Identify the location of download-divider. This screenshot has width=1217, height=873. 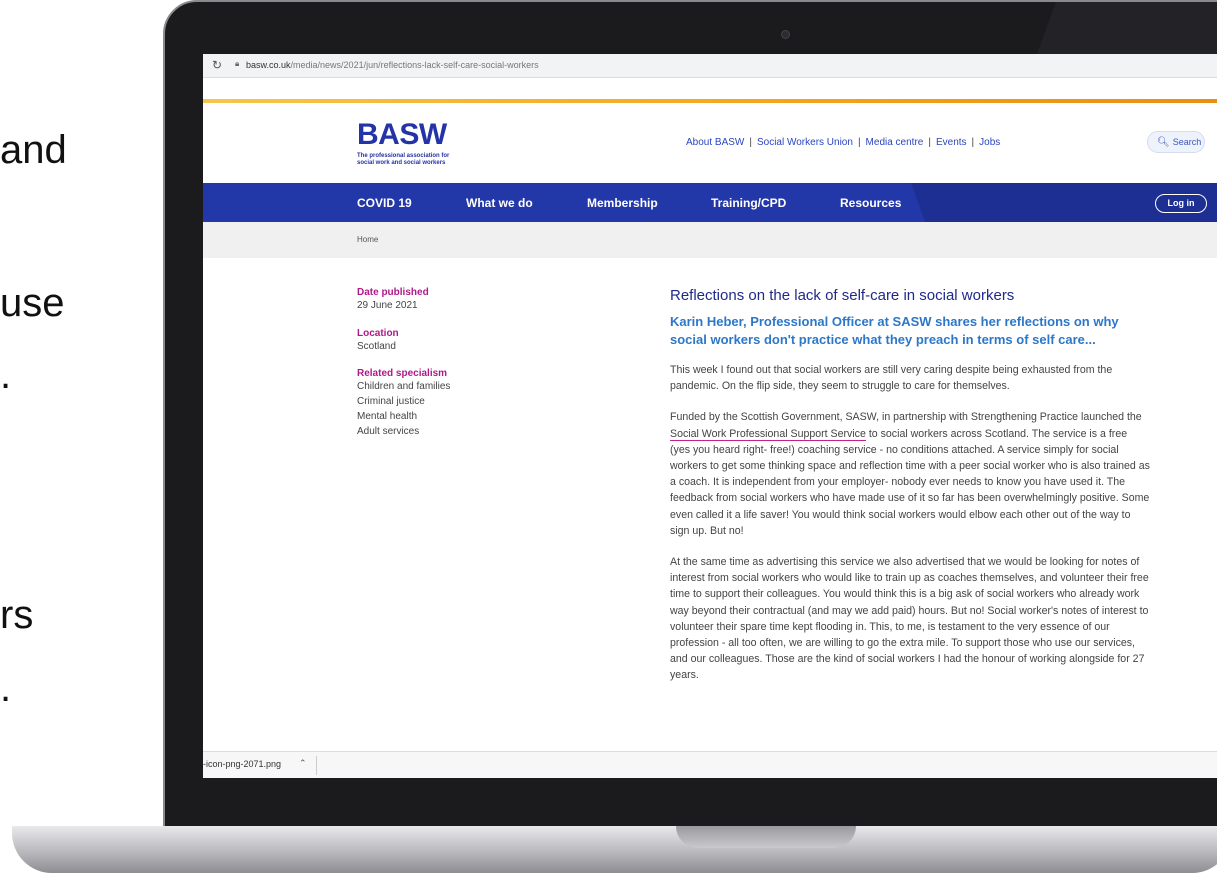
(316, 765).